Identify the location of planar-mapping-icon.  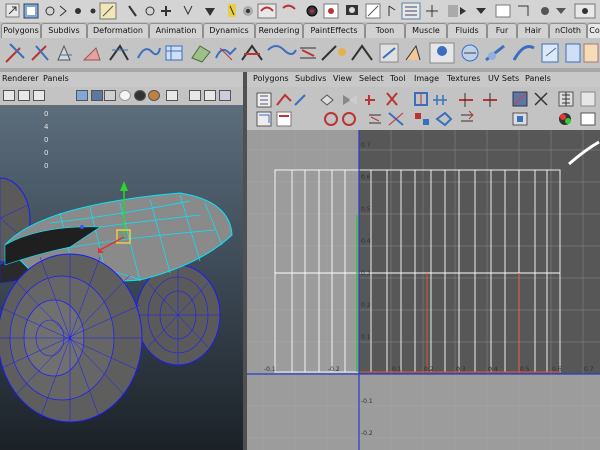
(495, 53).